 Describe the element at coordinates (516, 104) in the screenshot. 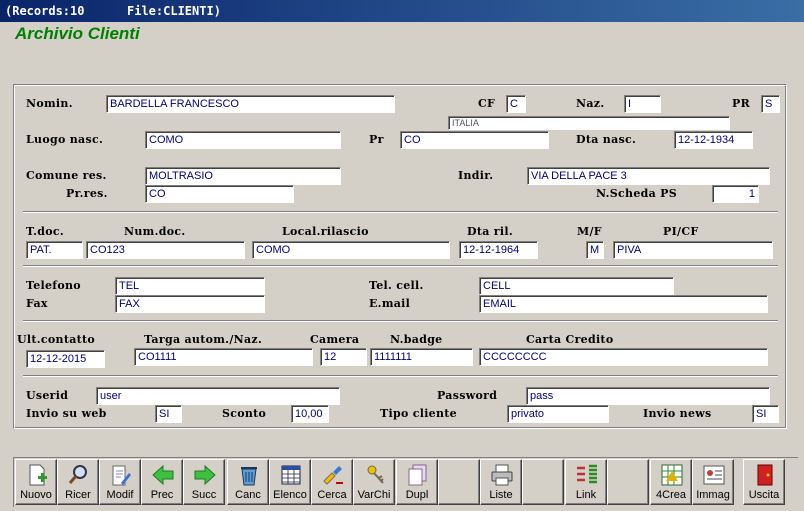

I see `cf-field: C` at that location.